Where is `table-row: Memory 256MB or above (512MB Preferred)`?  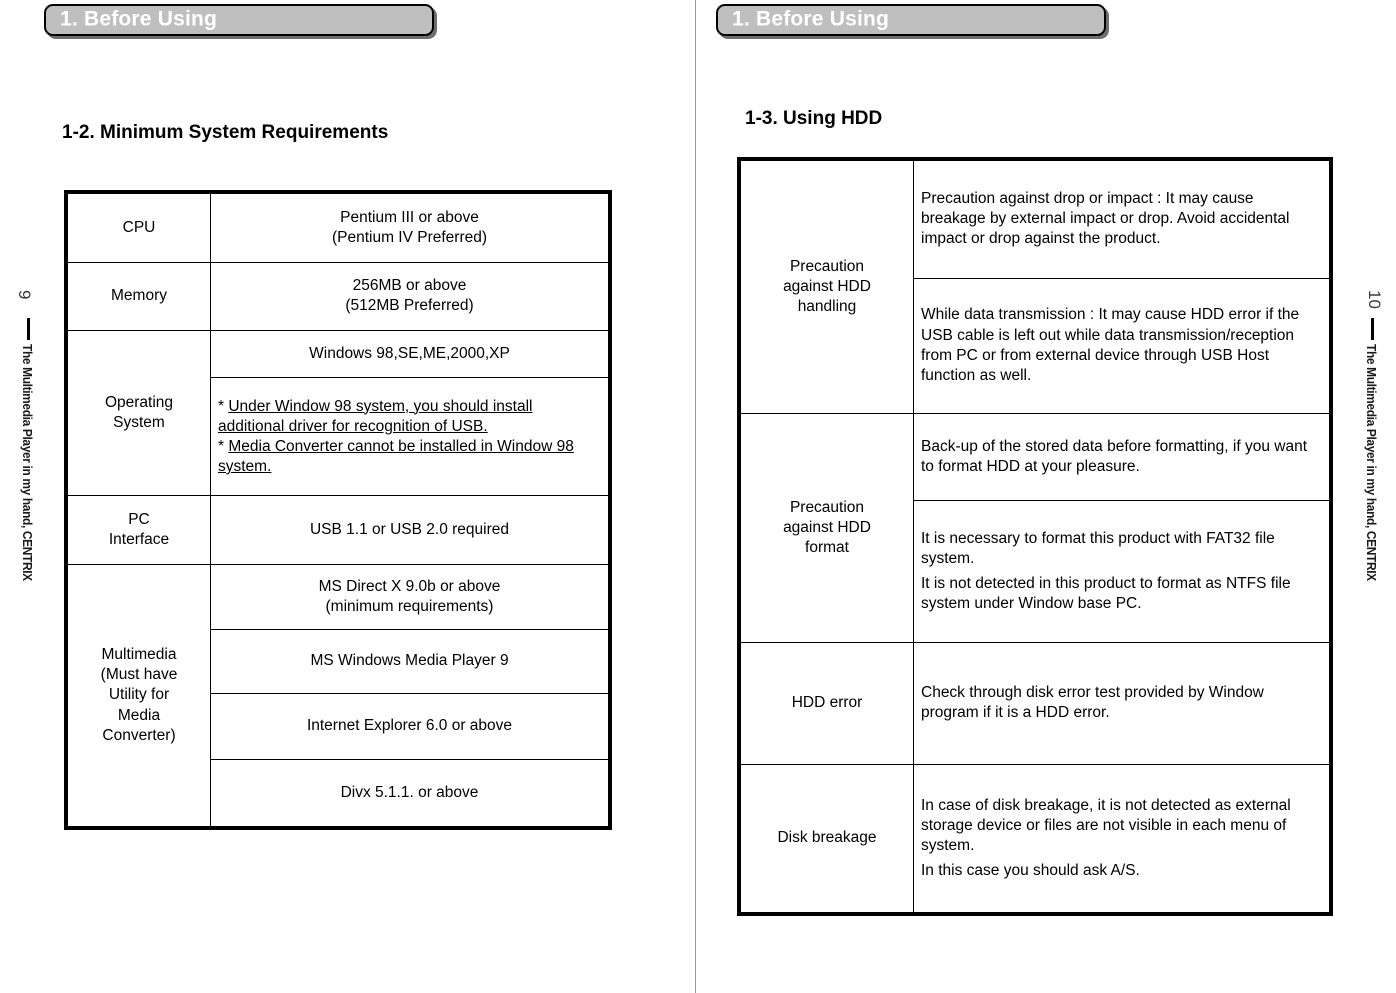
table-row: Memory 256MB or above (512MB Preferred) is located at coordinates (338, 296).